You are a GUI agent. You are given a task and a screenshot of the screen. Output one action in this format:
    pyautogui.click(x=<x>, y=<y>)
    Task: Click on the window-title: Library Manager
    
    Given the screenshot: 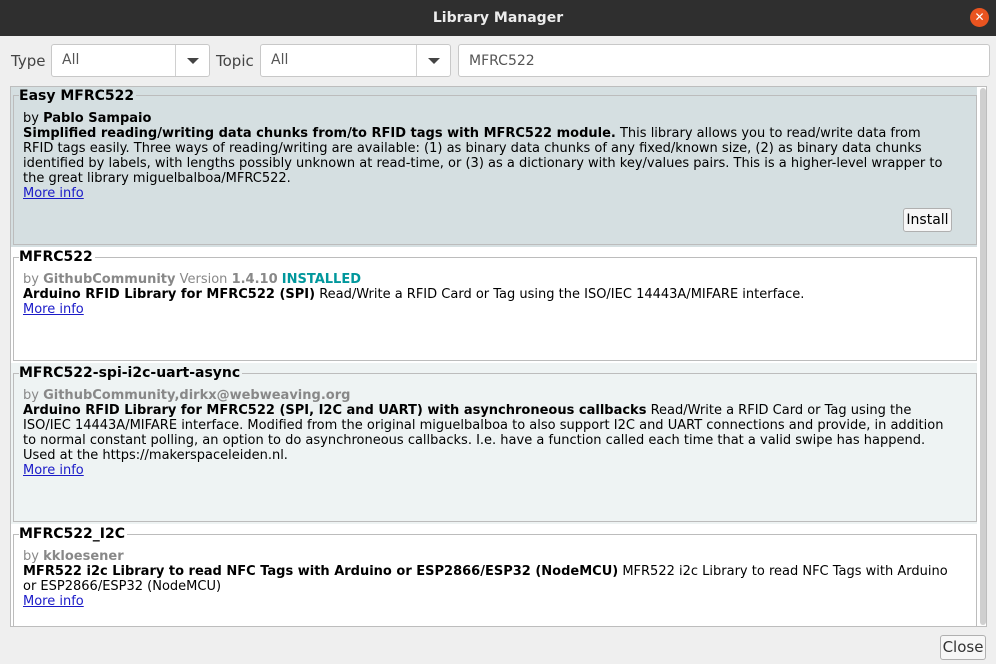 What is the action you would take?
    pyautogui.click(x=498, y=18)
    